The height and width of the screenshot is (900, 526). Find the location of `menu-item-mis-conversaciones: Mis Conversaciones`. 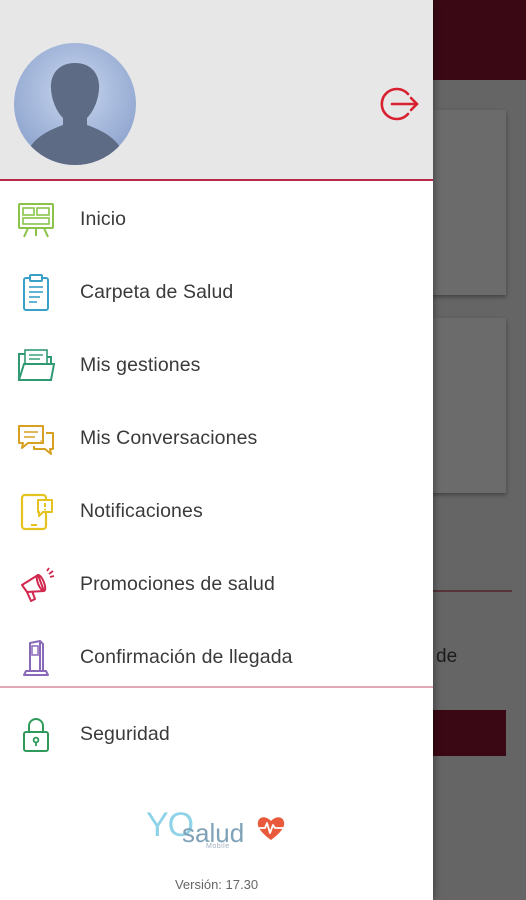

menu-item-mis-conversaciones: Mis Conversaciones is located at coordinates (216, 438).